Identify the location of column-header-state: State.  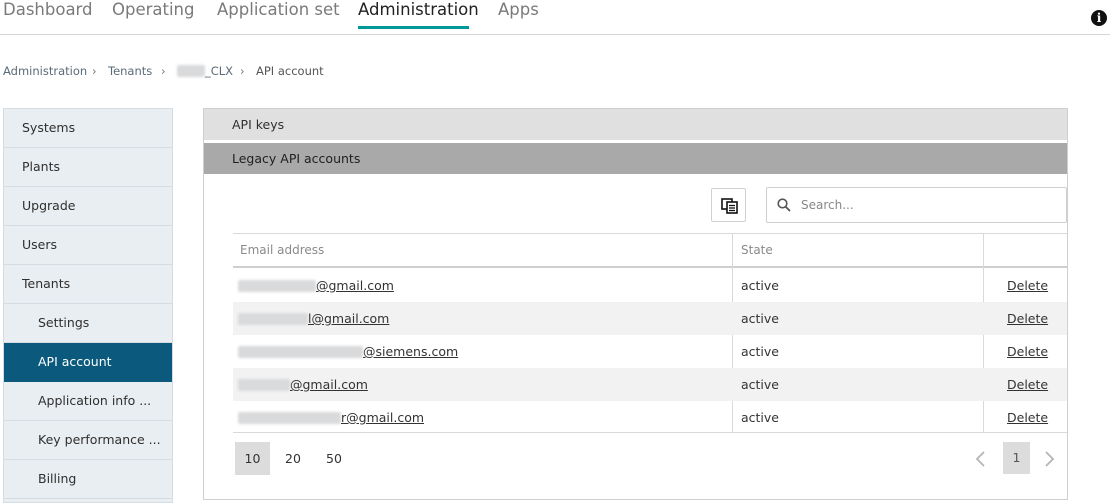
(757, 250).